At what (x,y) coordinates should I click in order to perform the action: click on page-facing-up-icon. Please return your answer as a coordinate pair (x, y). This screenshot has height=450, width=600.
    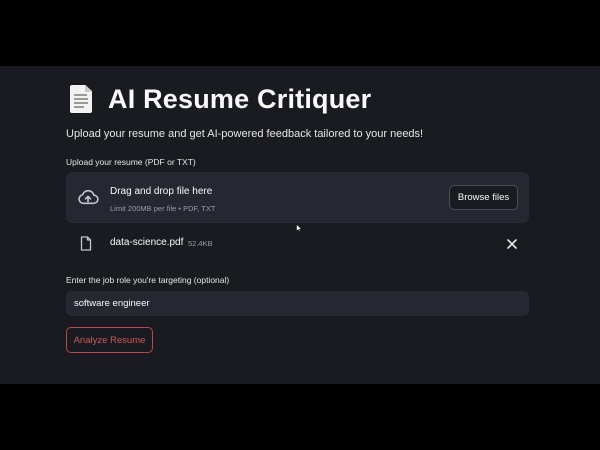
    Looking at the image, I should click on (81, 99).